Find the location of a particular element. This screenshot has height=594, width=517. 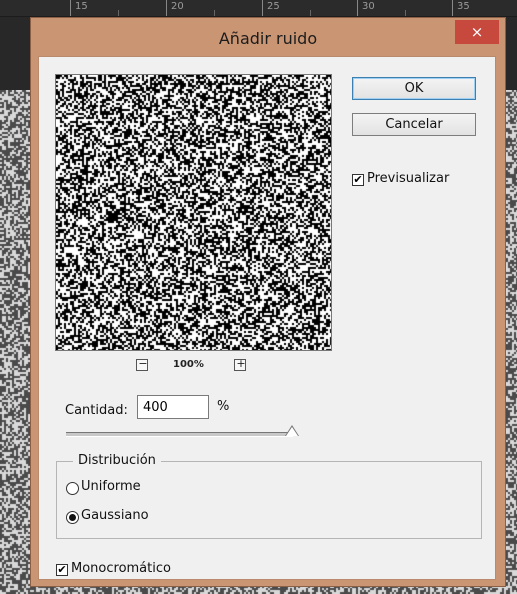

ruler-label: 25 is located at coordinates (273, 6).